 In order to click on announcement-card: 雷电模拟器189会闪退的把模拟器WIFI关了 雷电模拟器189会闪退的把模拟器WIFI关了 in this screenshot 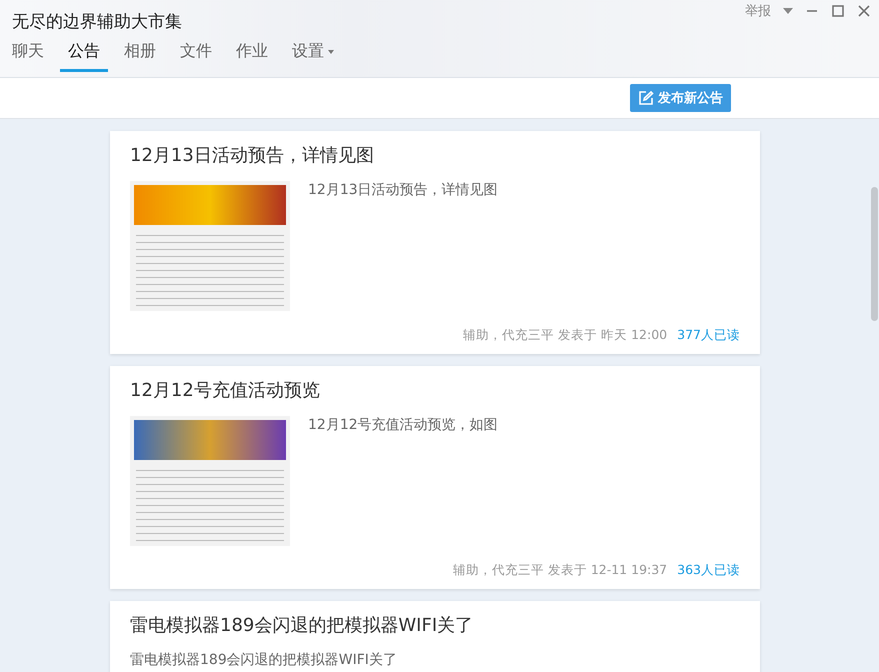, I will do `click(435, 636)`.